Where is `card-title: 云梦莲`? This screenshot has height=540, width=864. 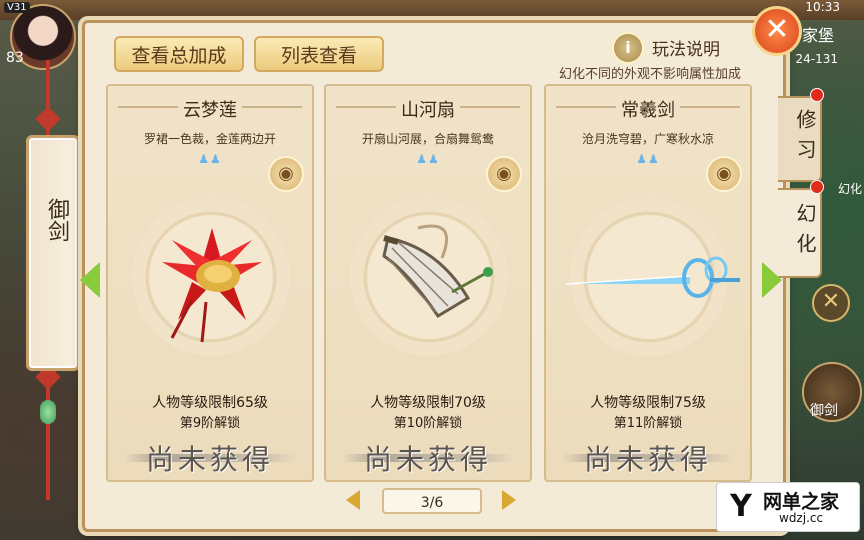 card-title: 云梦莲 is located at coordinates (210, 110).